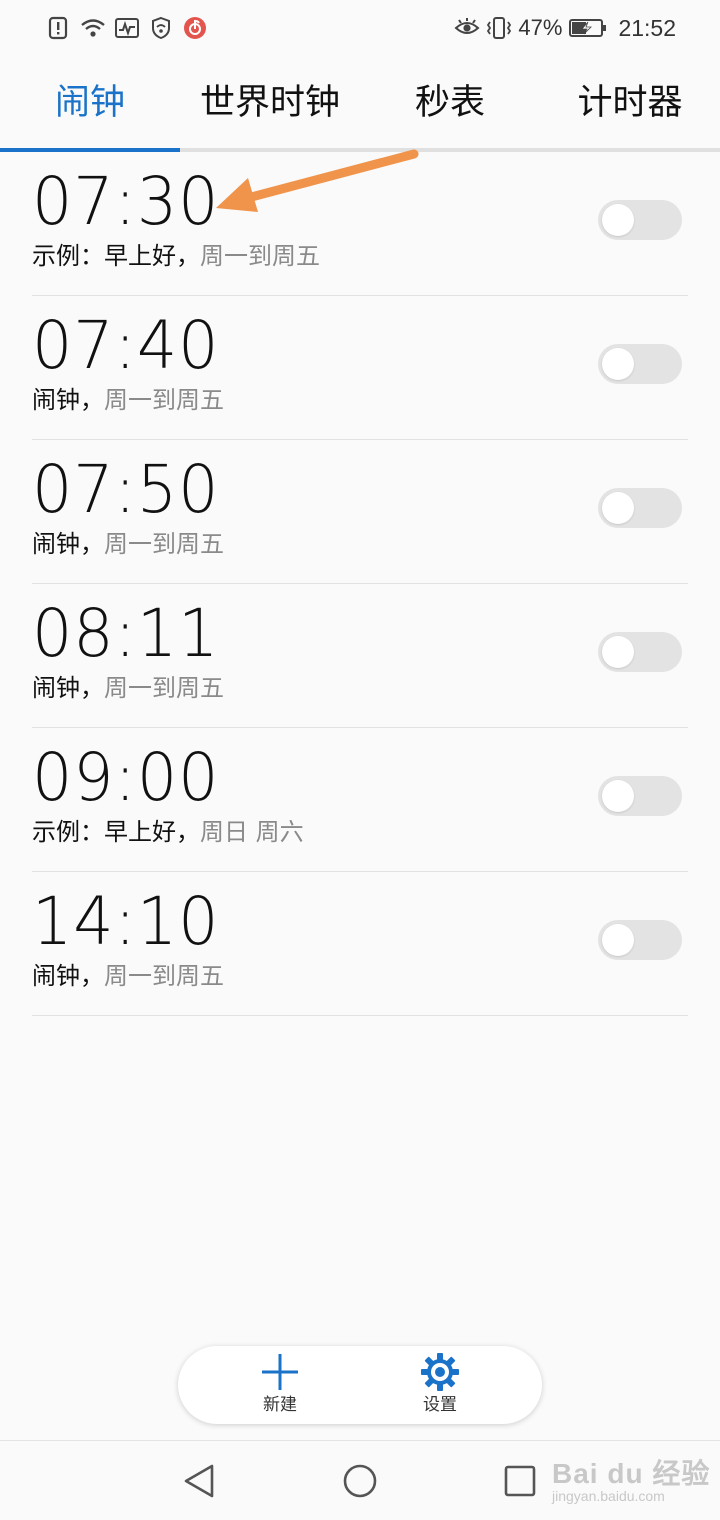  What do you see at coordinates (317, 180) in the screenshot?
I see `annotation-arrow-icon` at bounding box center [317, 180].